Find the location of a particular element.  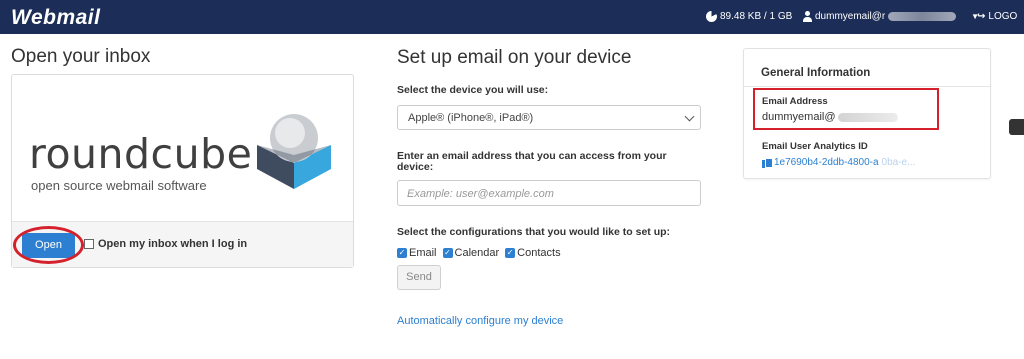

send-button: Send is located at coordinates (419, 277).